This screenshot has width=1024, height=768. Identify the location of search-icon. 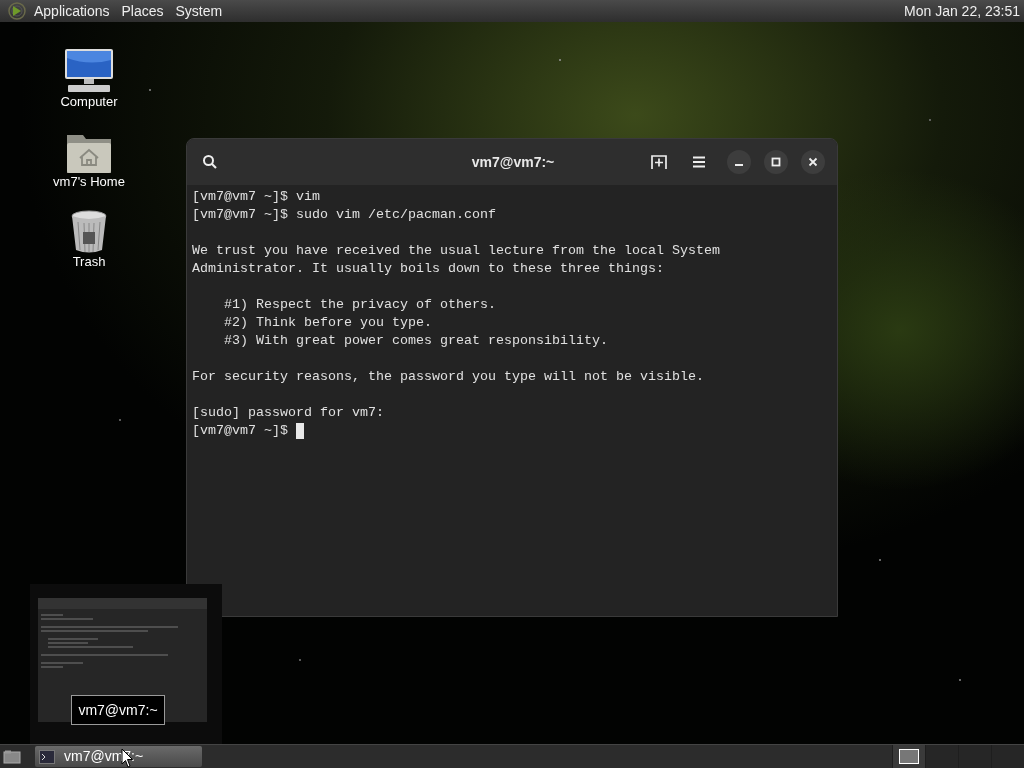
(210, 162).